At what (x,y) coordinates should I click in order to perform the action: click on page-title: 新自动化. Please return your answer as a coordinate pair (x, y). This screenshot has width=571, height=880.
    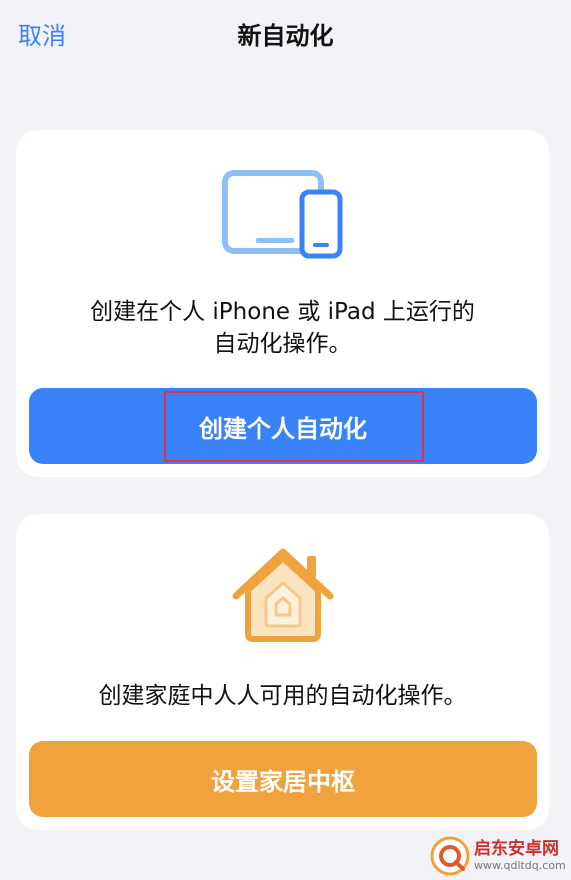
    Looking at the image, I should click on (285, 36).